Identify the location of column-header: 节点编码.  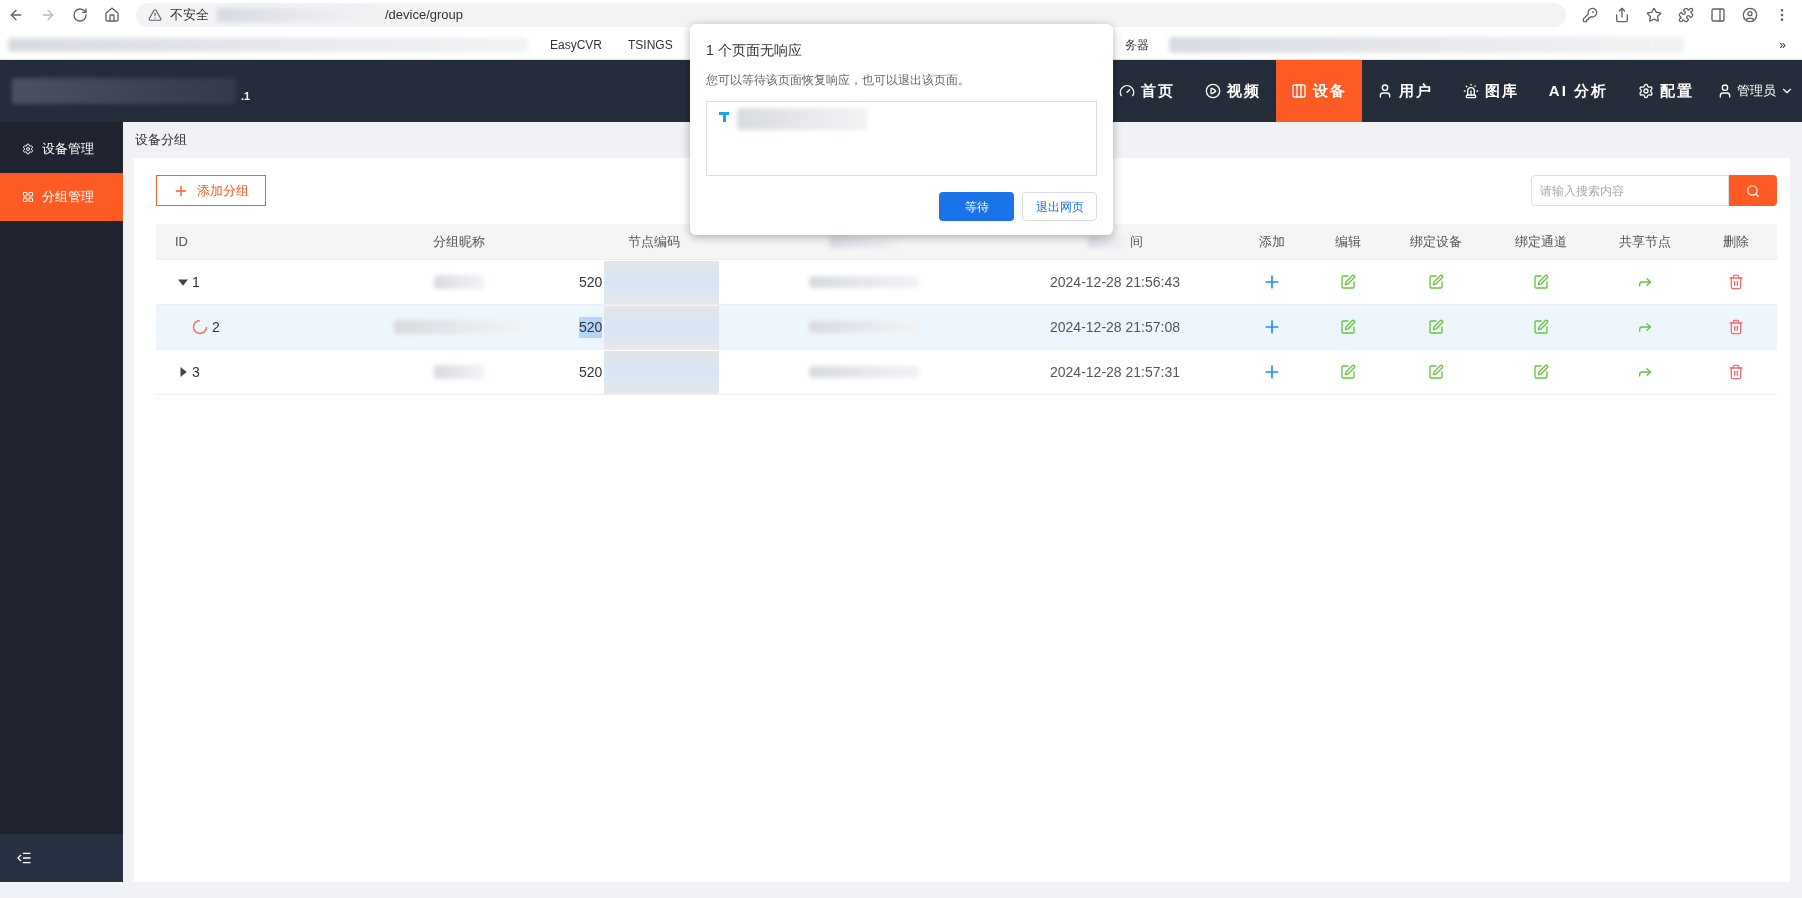
(654, 241).